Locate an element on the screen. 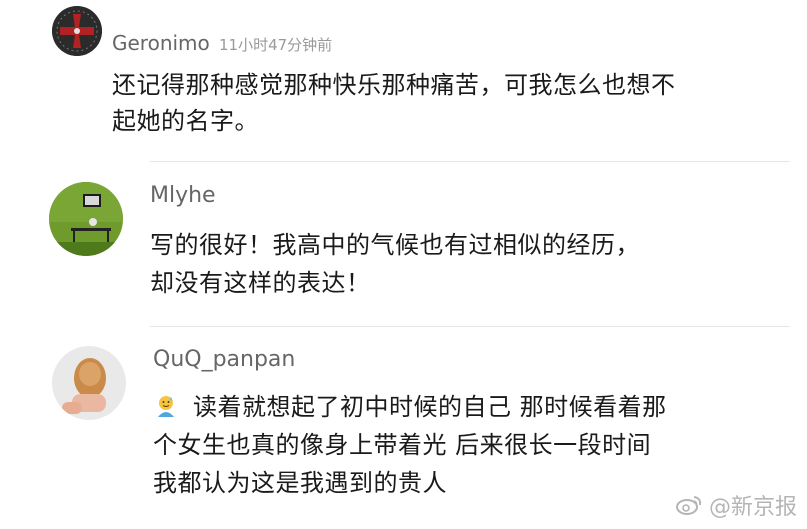  drumstick-photo-icon is located at coordinates (89, 383).